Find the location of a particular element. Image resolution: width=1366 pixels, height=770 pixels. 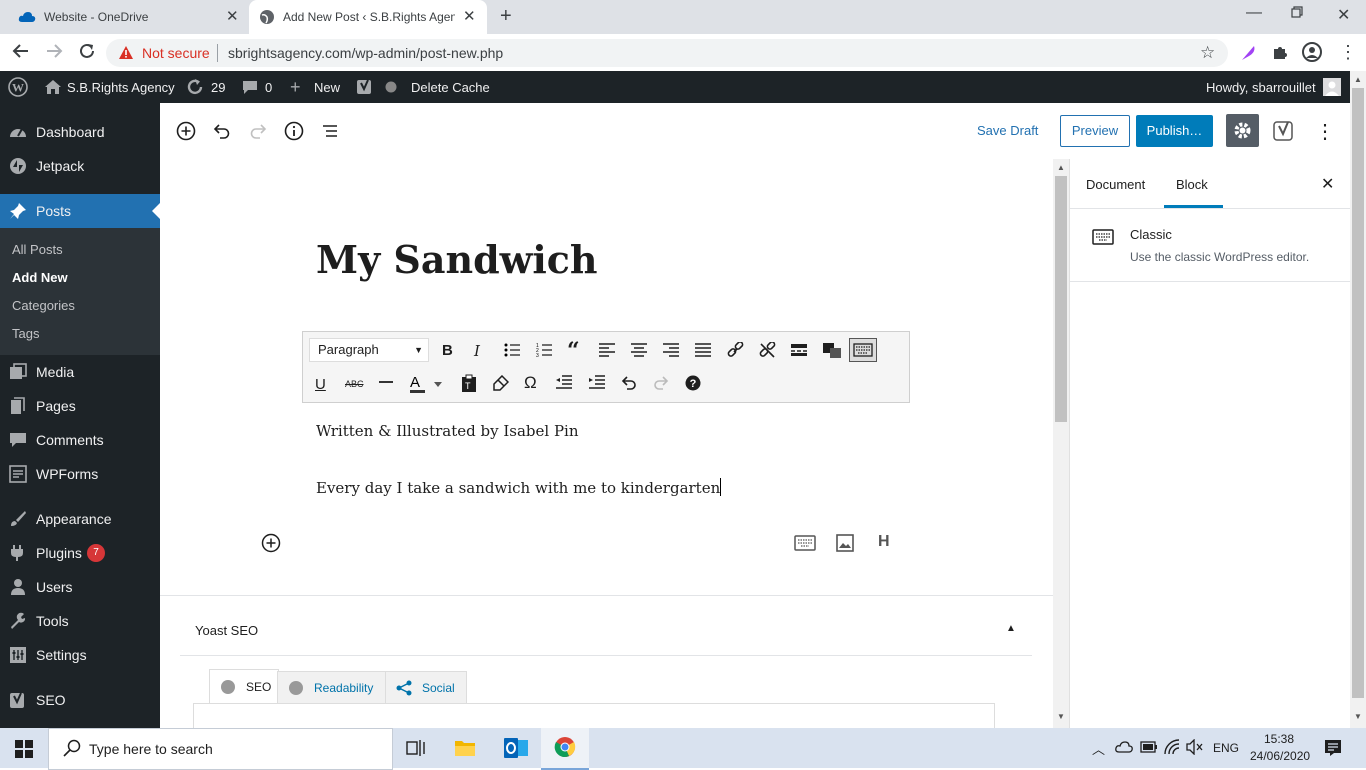

language-indicator: ENG is located at coordinates (1226, 748).